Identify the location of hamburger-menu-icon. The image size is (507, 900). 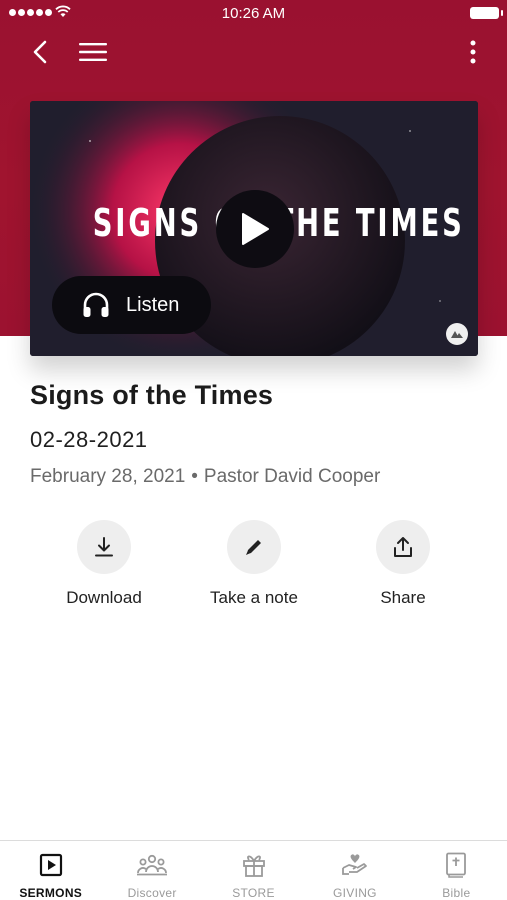
(93, 52).